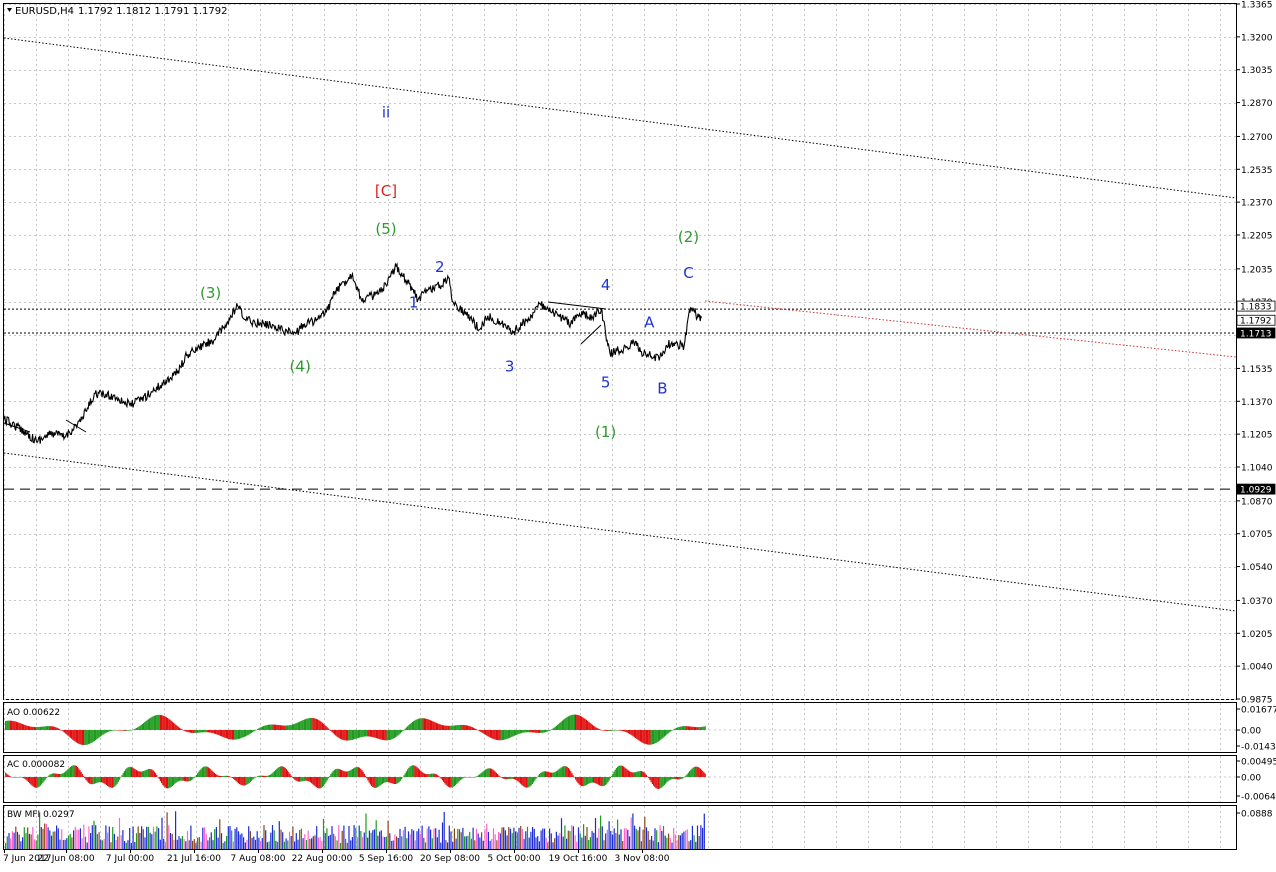 The height and width of the screenshot is (872, 1276). Describe the element at coordinates (414, 303) in the screenshot. I see `wave-label: 1` at that location.